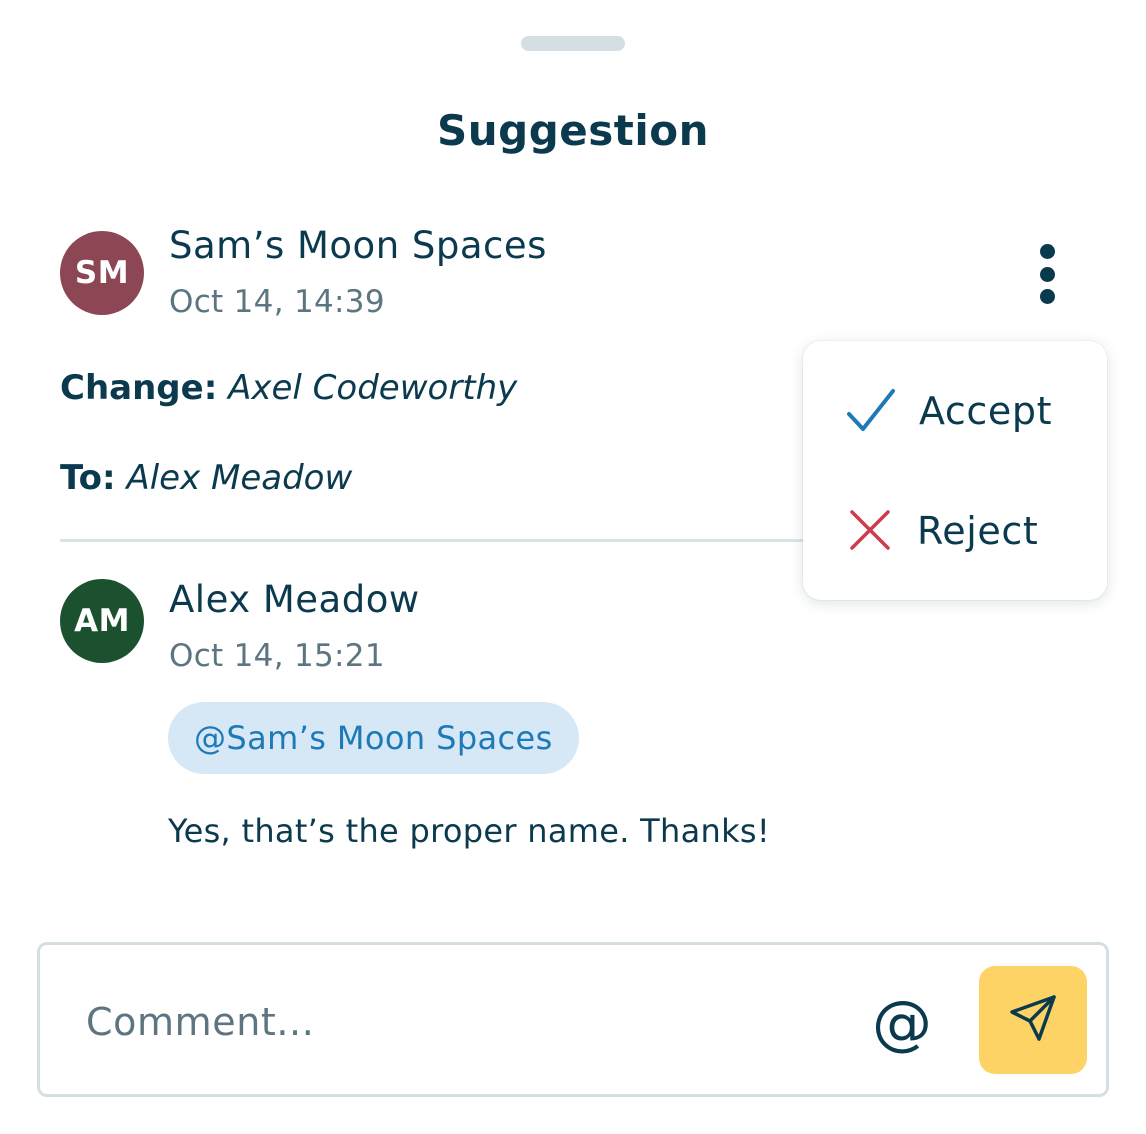  I want to click on sheet-title: Suggestion, so click(573, 130).